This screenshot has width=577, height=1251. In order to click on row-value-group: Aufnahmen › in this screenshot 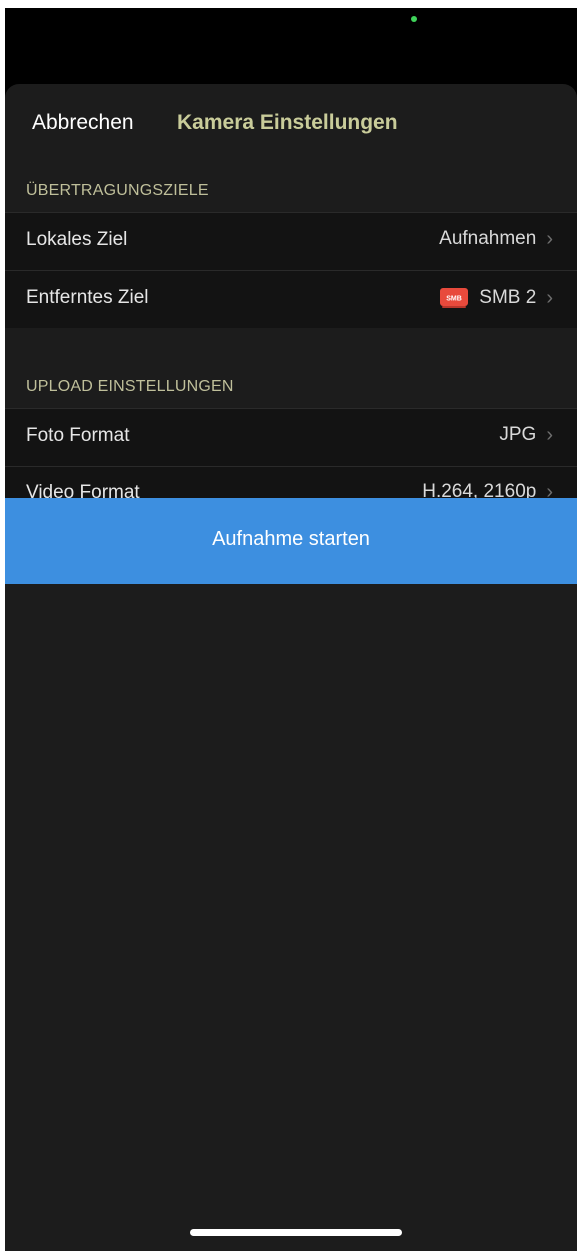, I will do `click(496, 239)`.